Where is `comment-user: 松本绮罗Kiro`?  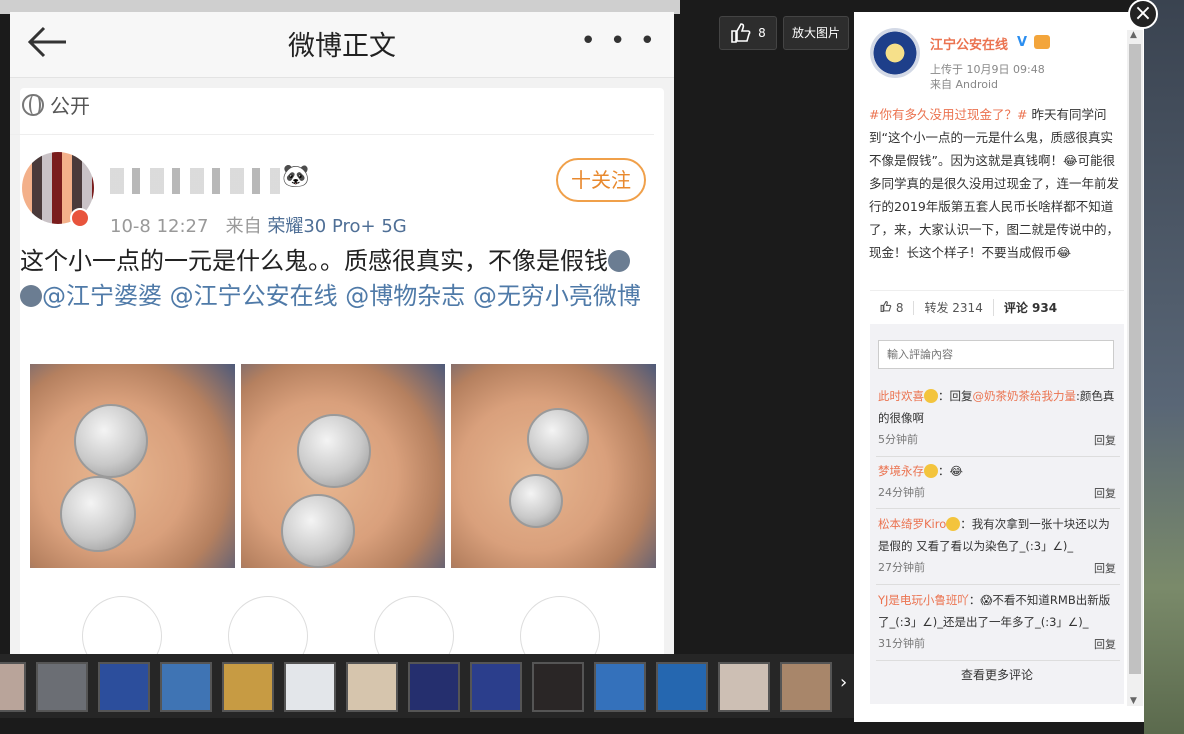 comment-user: 松本绮罗Kiro is located at coordinates (912, 524).